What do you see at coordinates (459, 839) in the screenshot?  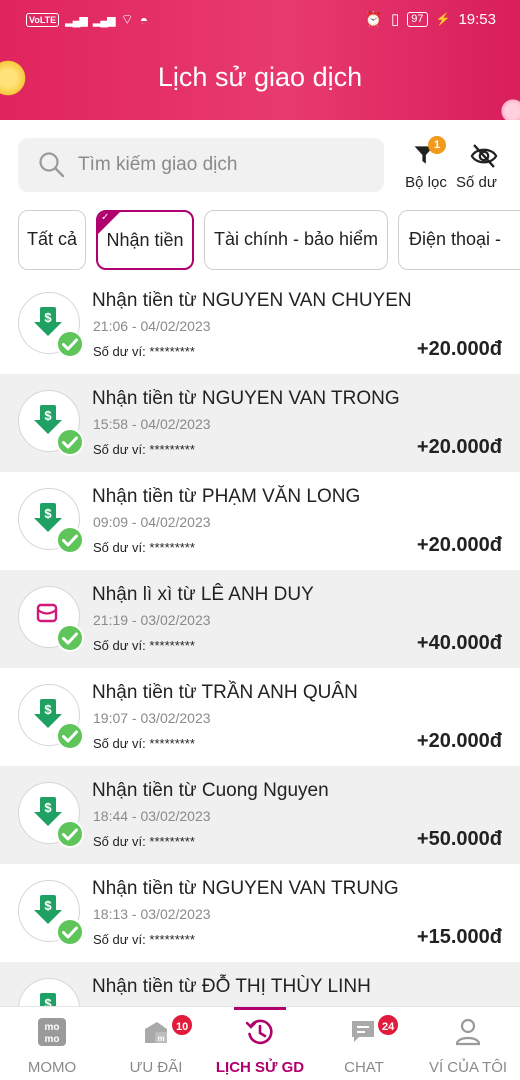 I see `transaction-amount: +50.000đ` at bounding box center [459, 839].